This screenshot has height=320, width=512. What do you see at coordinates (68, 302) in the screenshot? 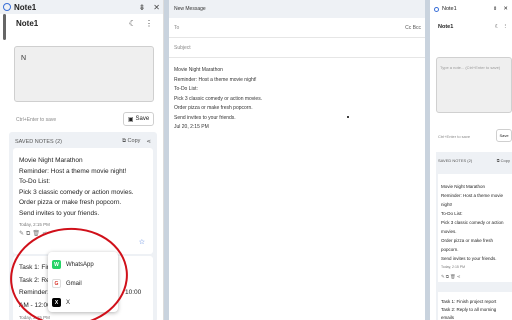
I see `share-x-label: X` at bounding box center [68, 302].